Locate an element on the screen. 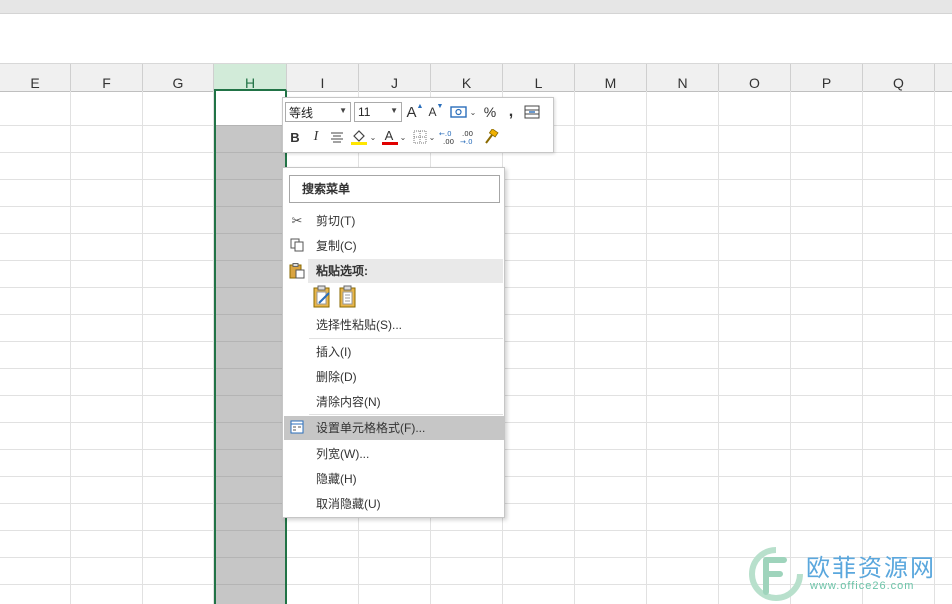  decrease-decimal-icon: .00 →.0 is located at coordinates (466, 137).